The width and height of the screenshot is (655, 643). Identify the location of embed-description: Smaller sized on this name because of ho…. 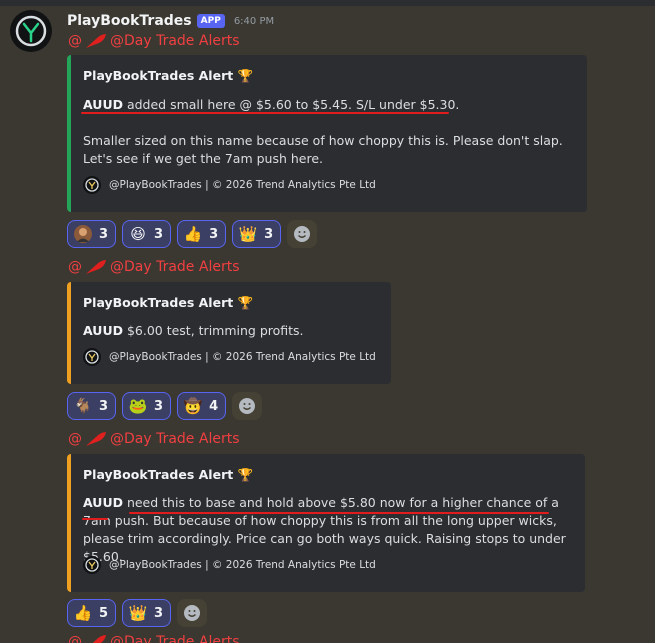
(323, 149).